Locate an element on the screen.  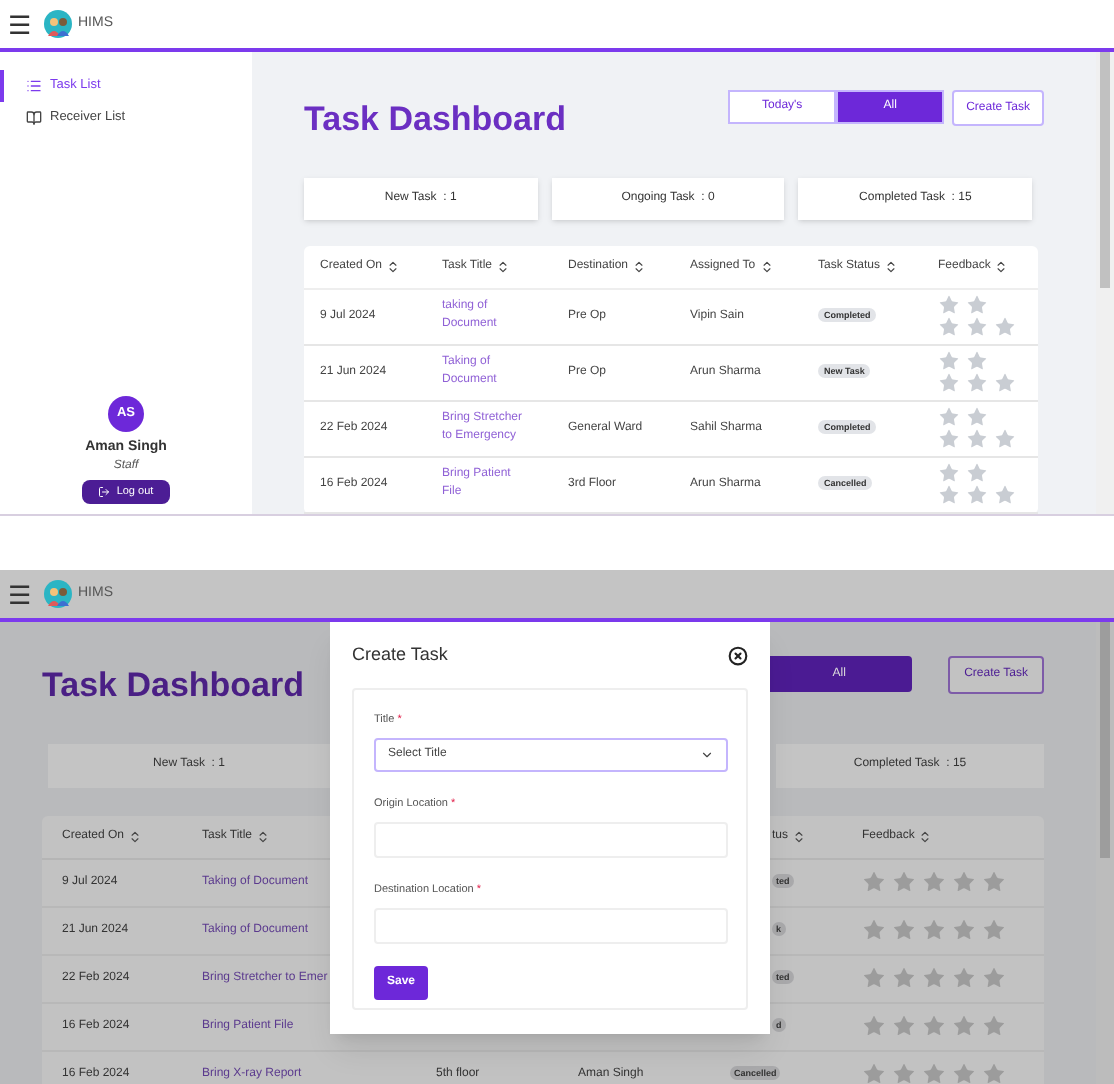
scrollbar is located at coordinates (1105, 283).